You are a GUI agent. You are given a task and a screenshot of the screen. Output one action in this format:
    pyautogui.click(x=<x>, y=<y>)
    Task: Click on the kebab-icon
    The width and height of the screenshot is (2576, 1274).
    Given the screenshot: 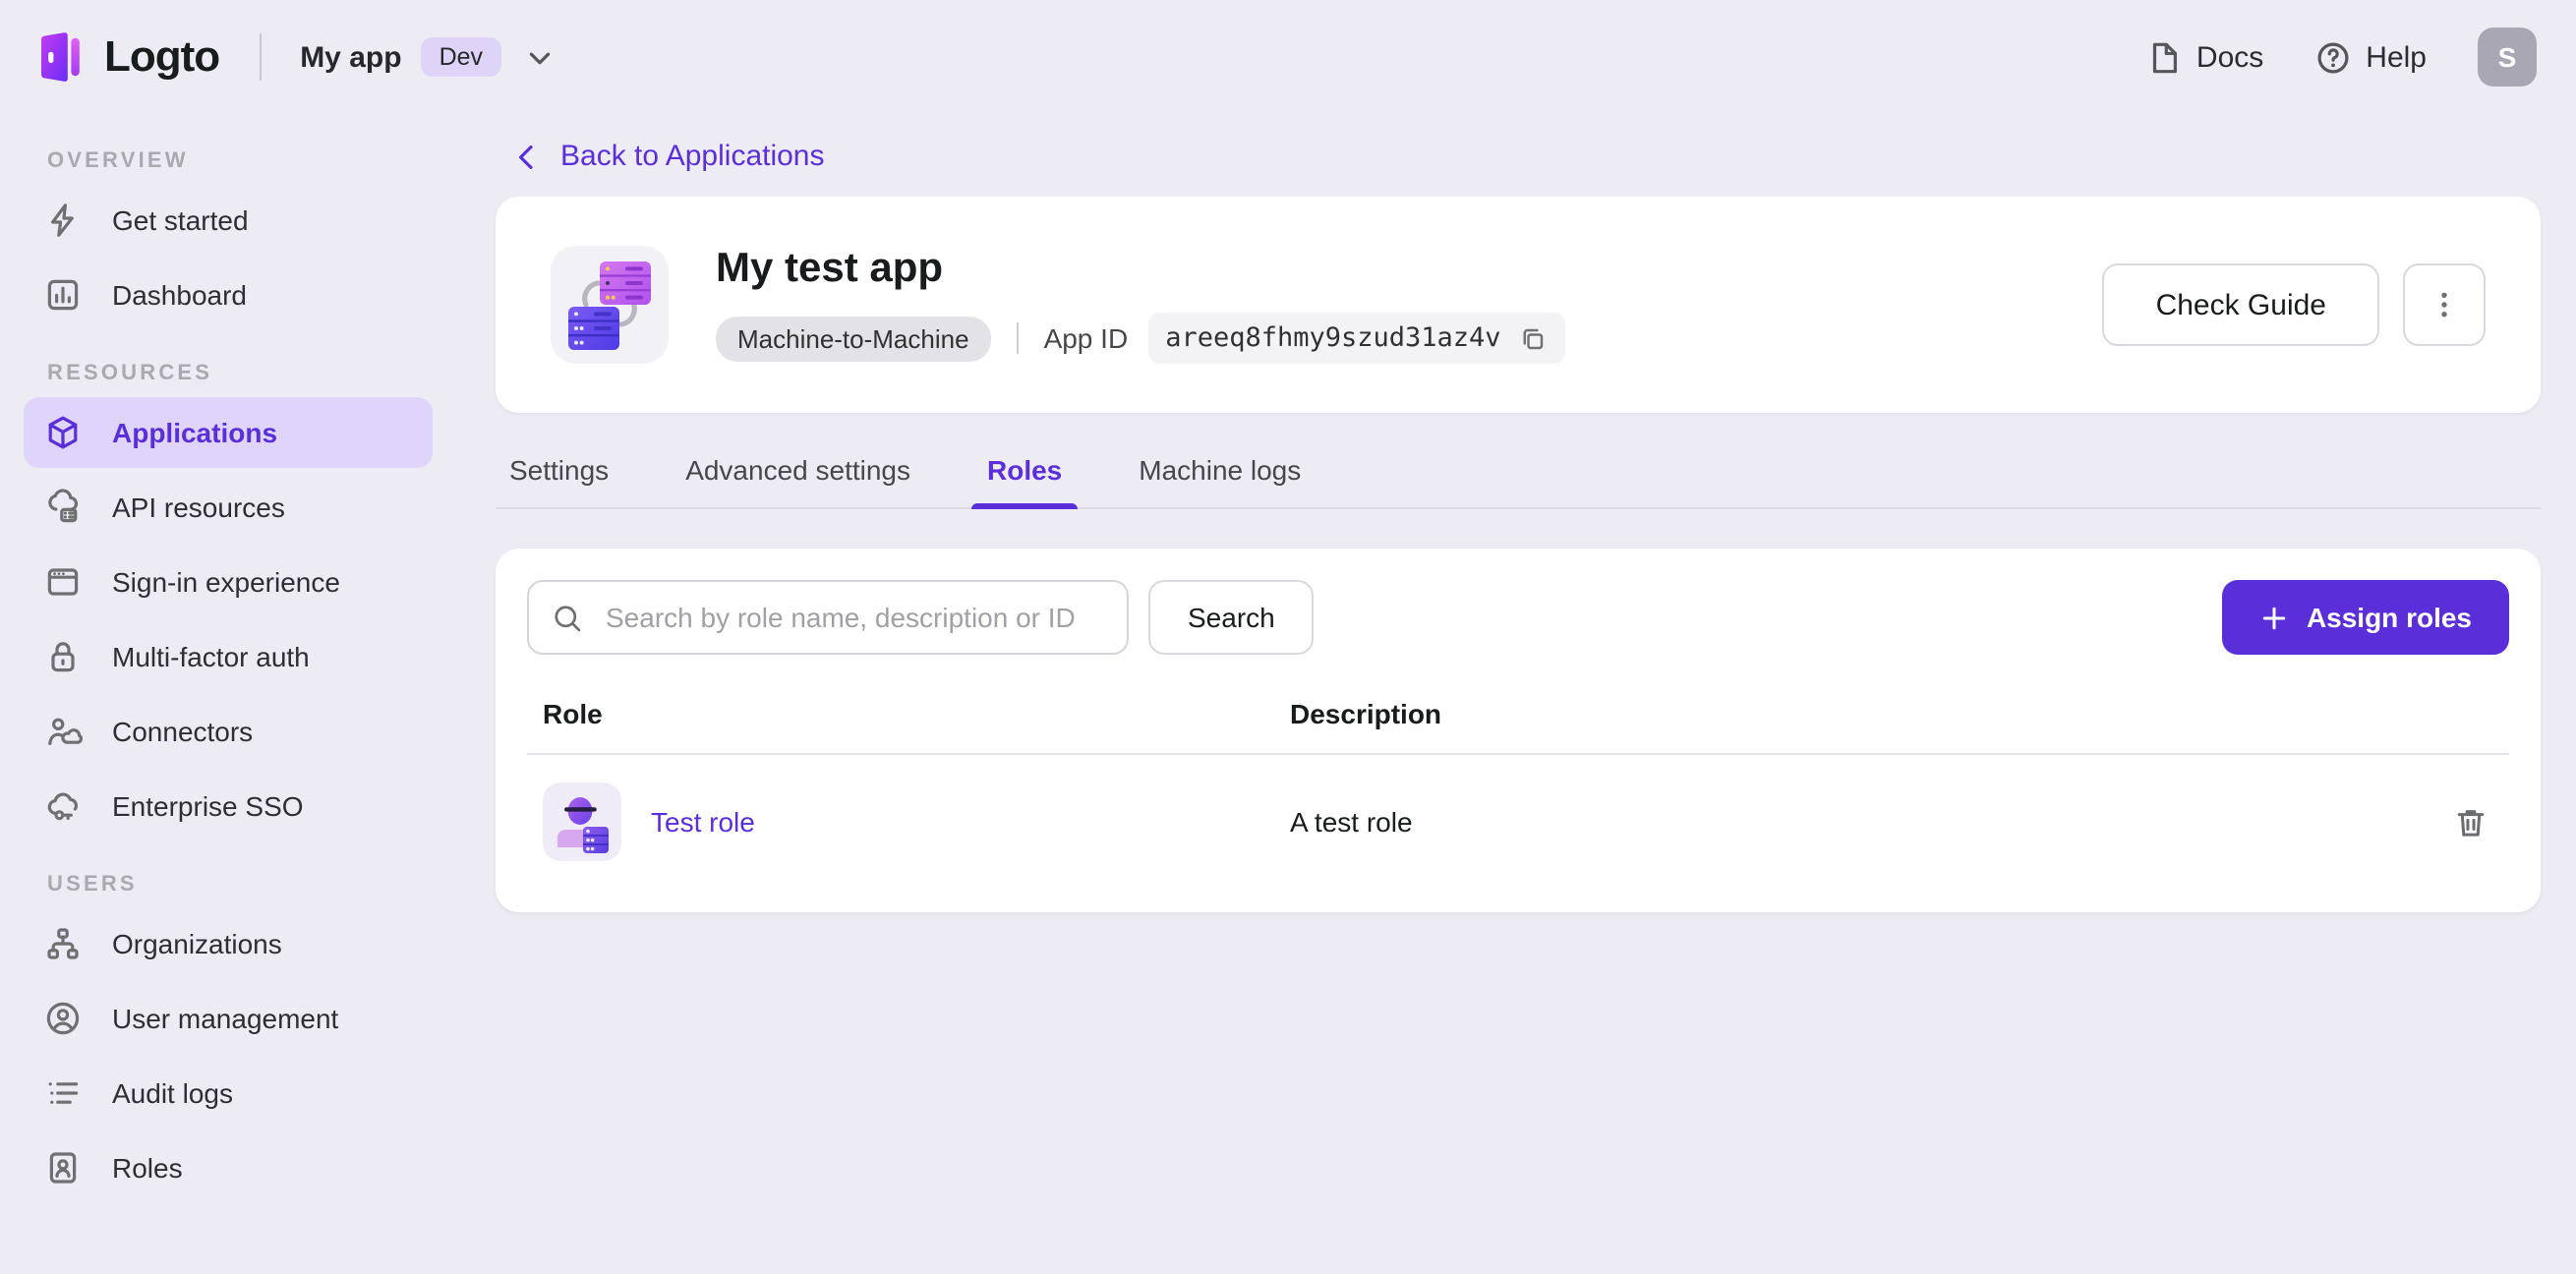 What is the action you would take?
    pyautogui.click(x=2444, y=304)
    